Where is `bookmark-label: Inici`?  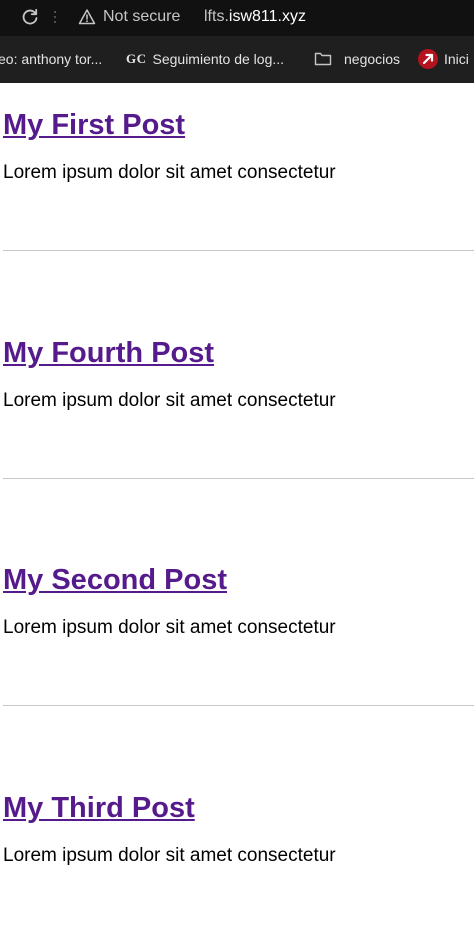
bookmark-label: Inici is located at coordinates (456, 59).